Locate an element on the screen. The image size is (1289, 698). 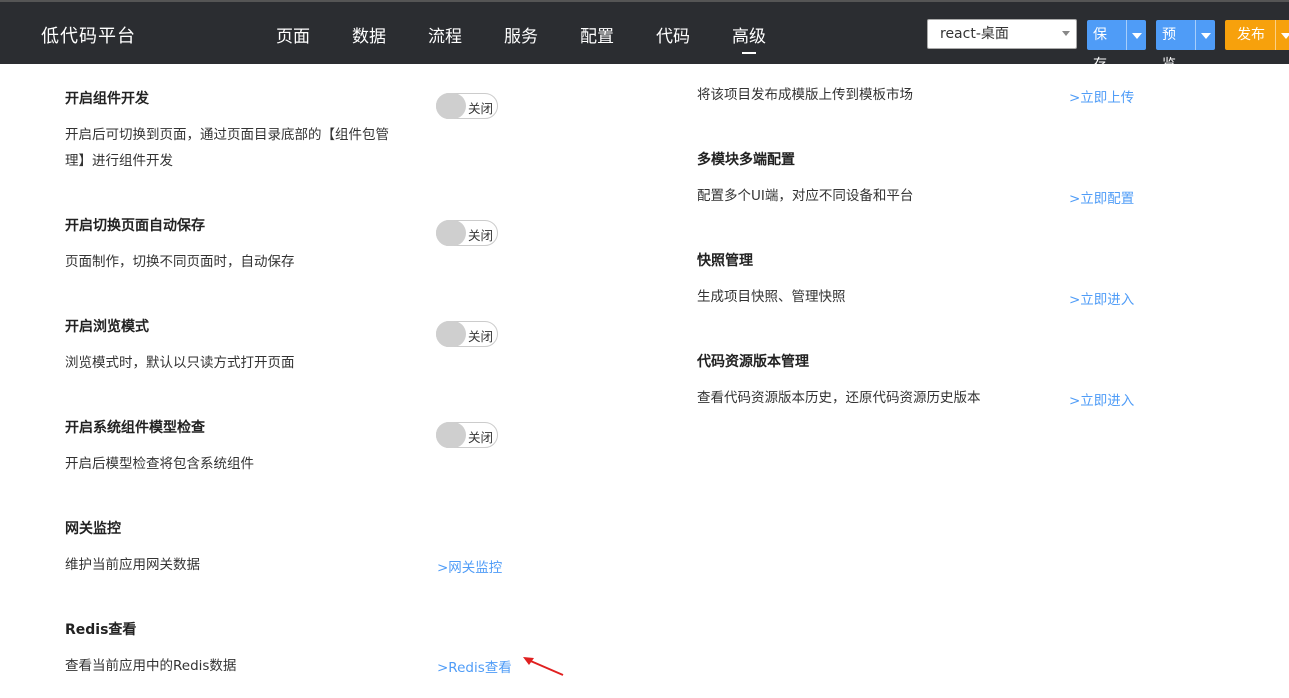
setting-desc-line: 理】进行组件开发 is located at coordinates (119, 161).